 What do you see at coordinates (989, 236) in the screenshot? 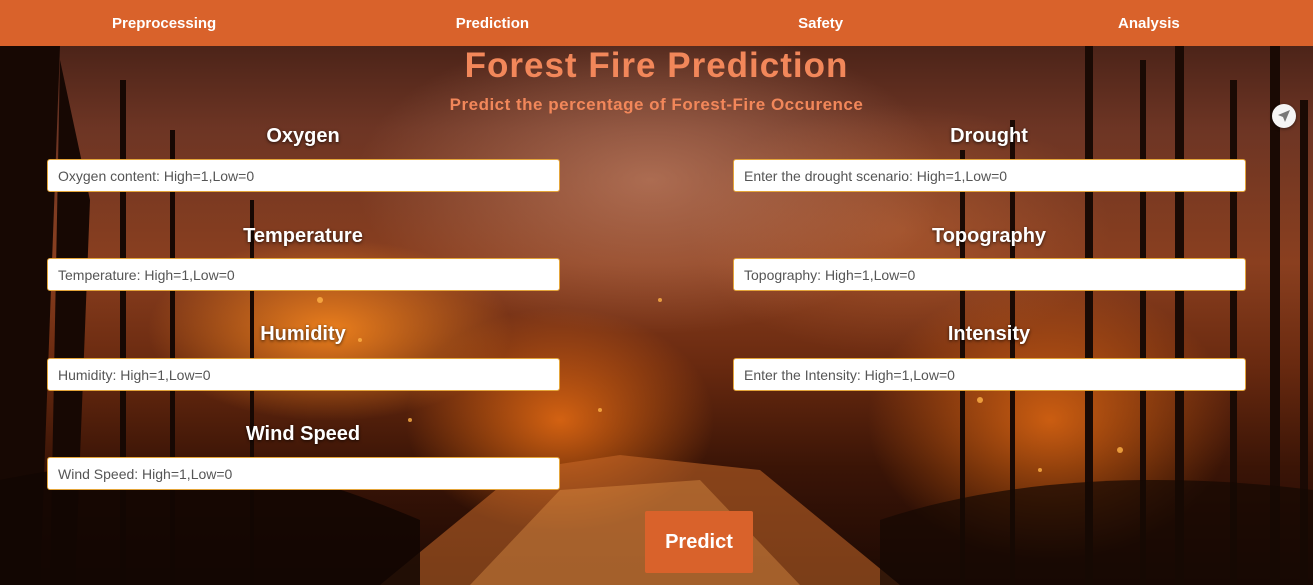
I see `topography-label: Topography` at bounding box center [989, 236].